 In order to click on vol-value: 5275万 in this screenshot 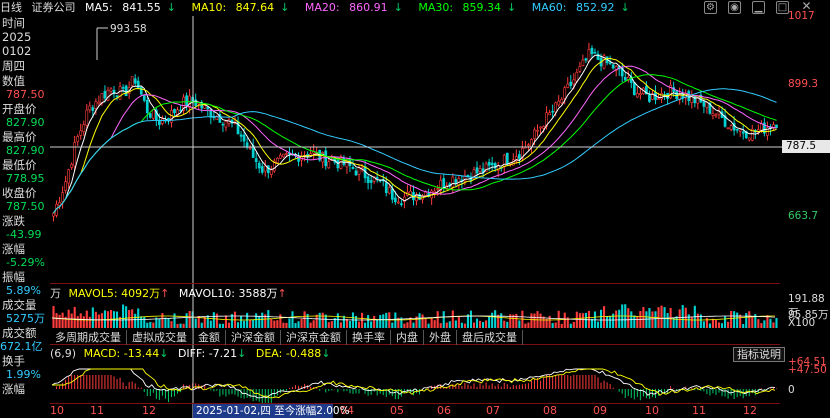, I will do `click(25, 318)`.